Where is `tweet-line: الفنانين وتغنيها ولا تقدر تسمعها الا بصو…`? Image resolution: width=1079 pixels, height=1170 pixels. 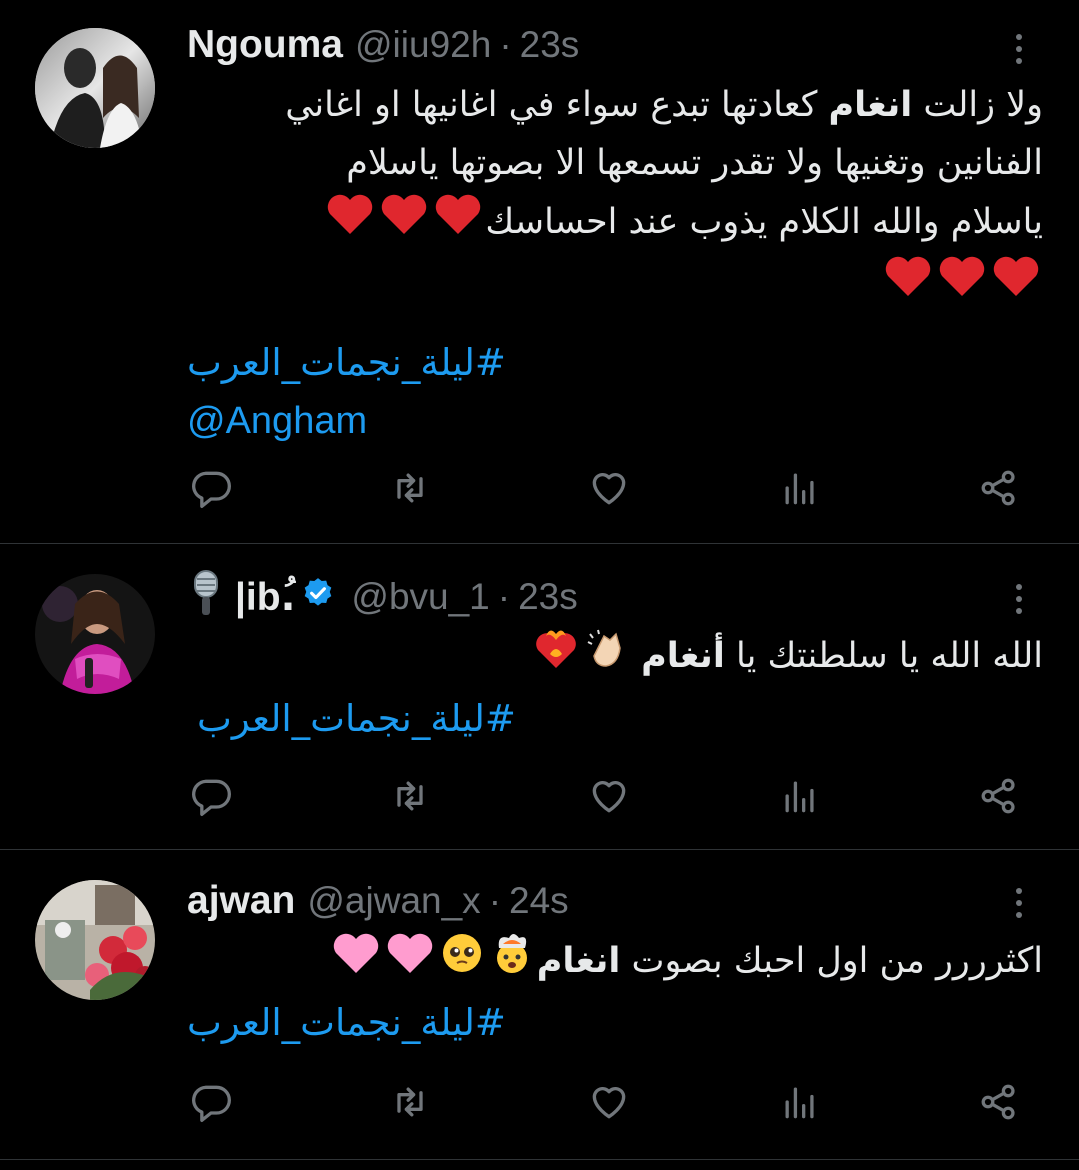
tweet-line: الفنانين وتغنيها ولا تقدر تسمعها الا بصو… is located at coordinates (694, 163).